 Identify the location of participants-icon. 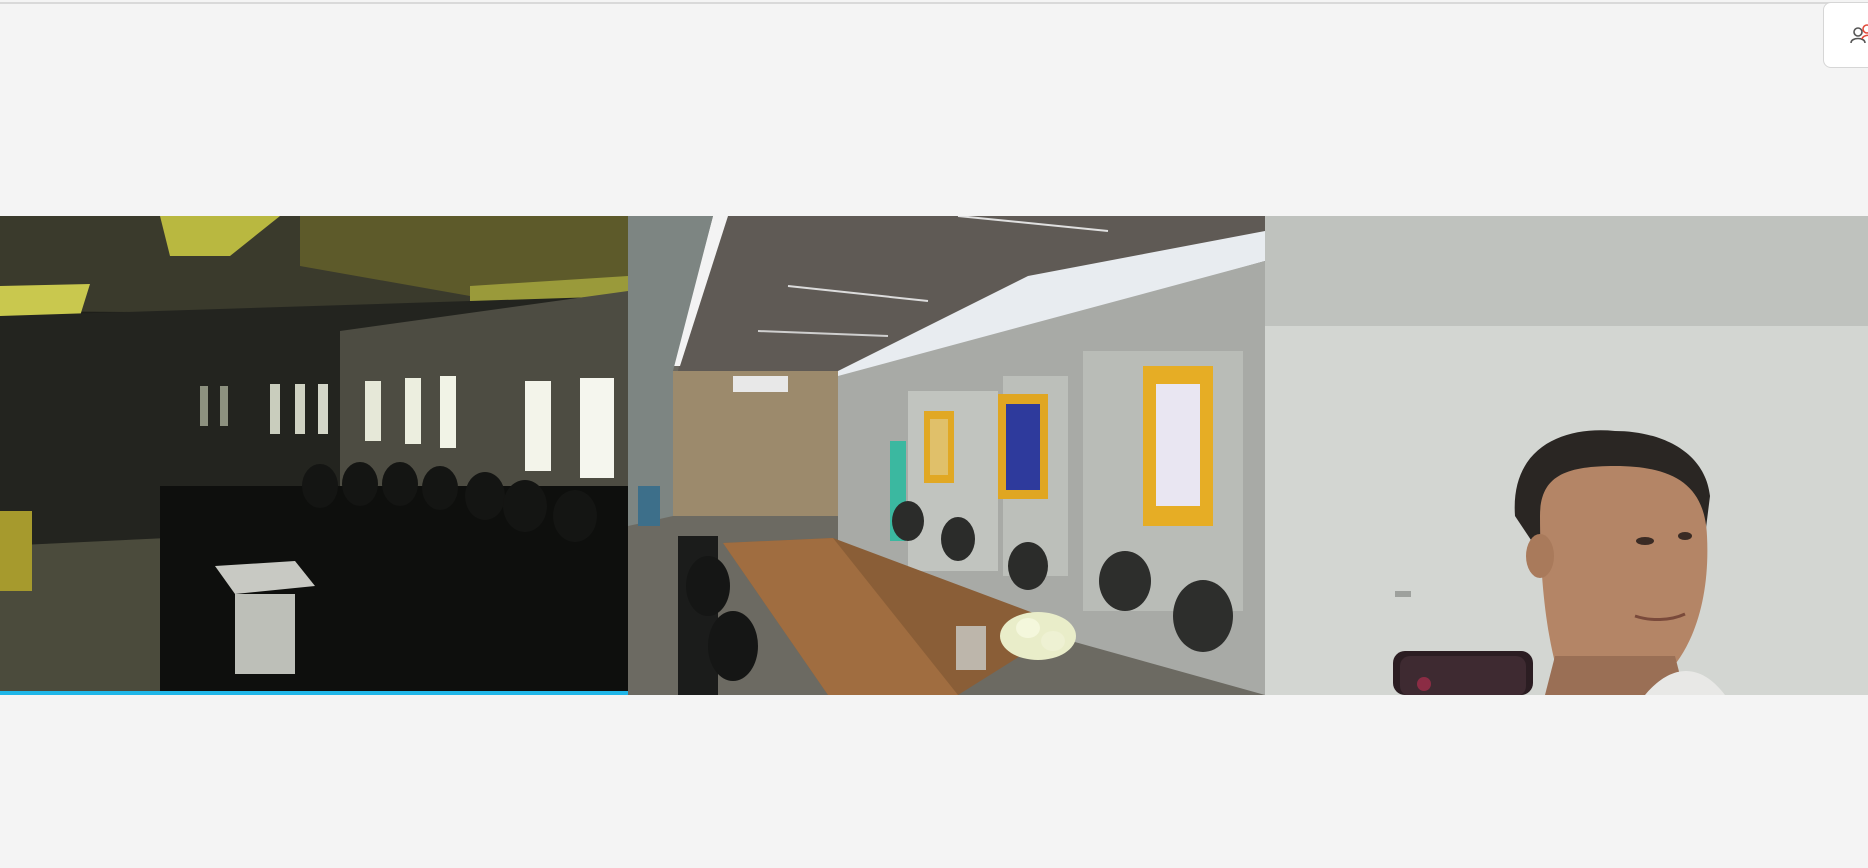
(1859, 34).